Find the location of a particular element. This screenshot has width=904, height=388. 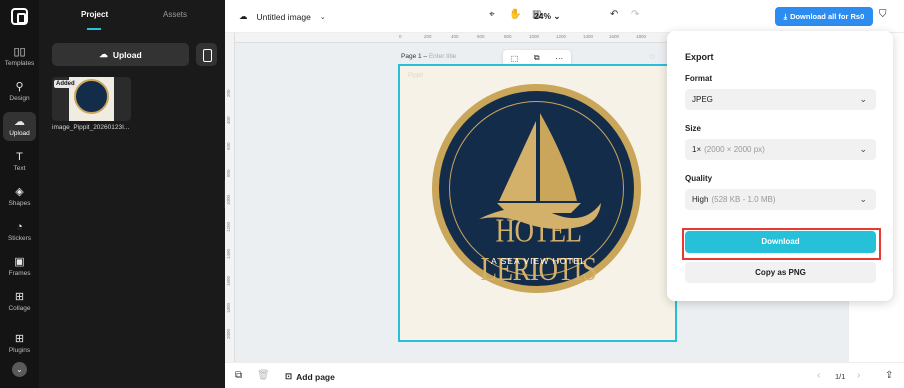

design-icon: ⚲ is located at coordinates (19, 87).